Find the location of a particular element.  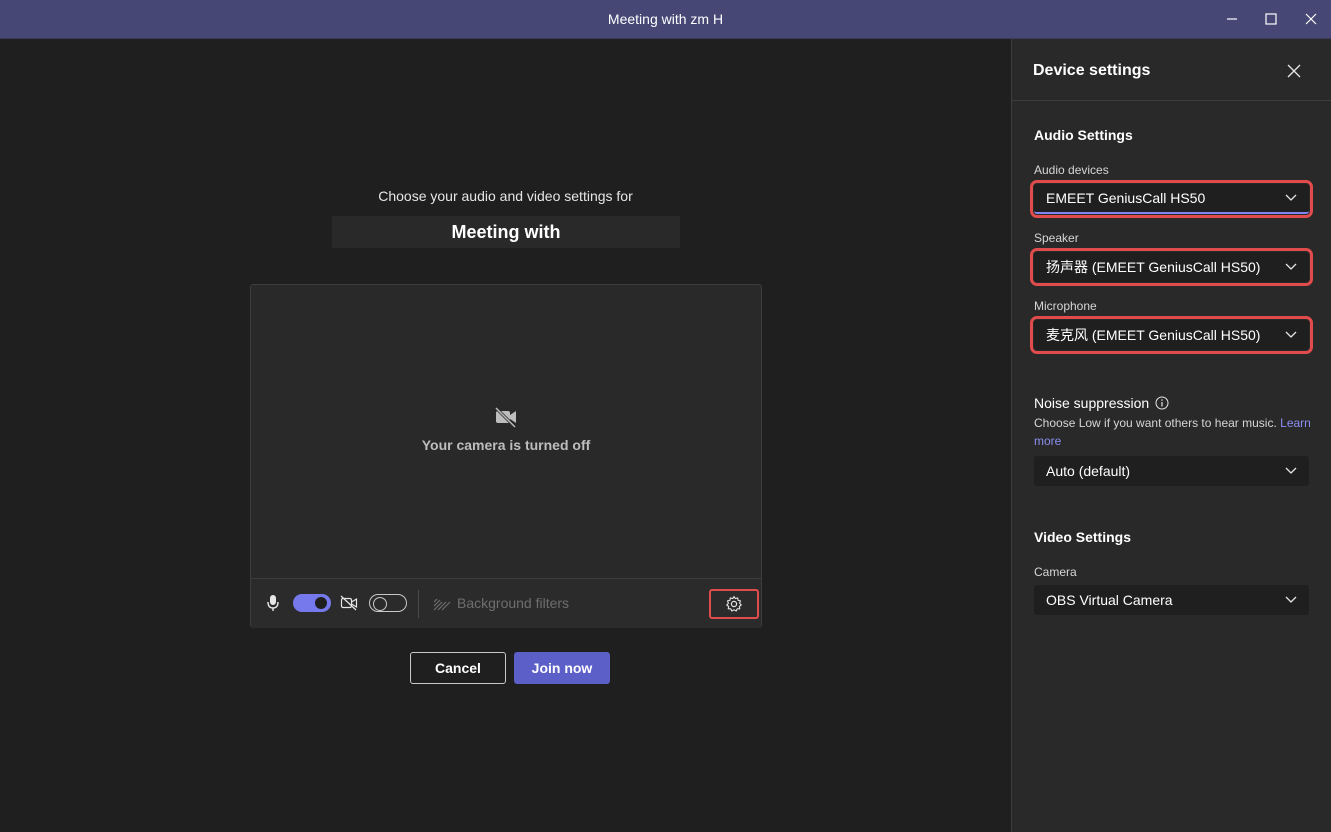

camera-off-text: Your camera is turned off is located at coordinates (506, 445).